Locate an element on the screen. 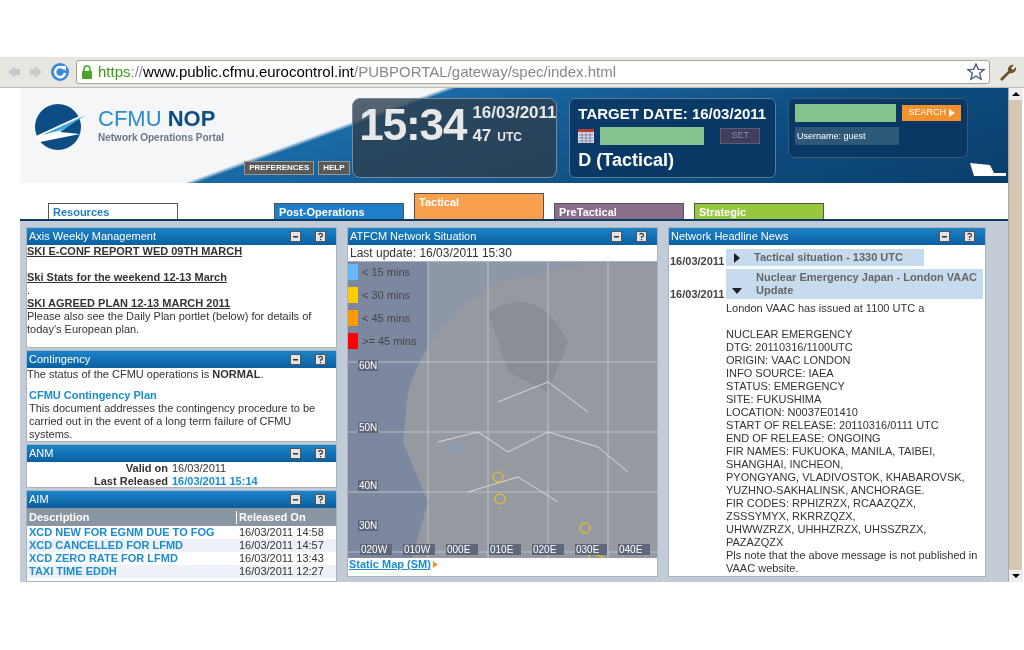 This screenshot has height=650, width=1024. portlet-title: ANM is located at coordinates (42, 453).